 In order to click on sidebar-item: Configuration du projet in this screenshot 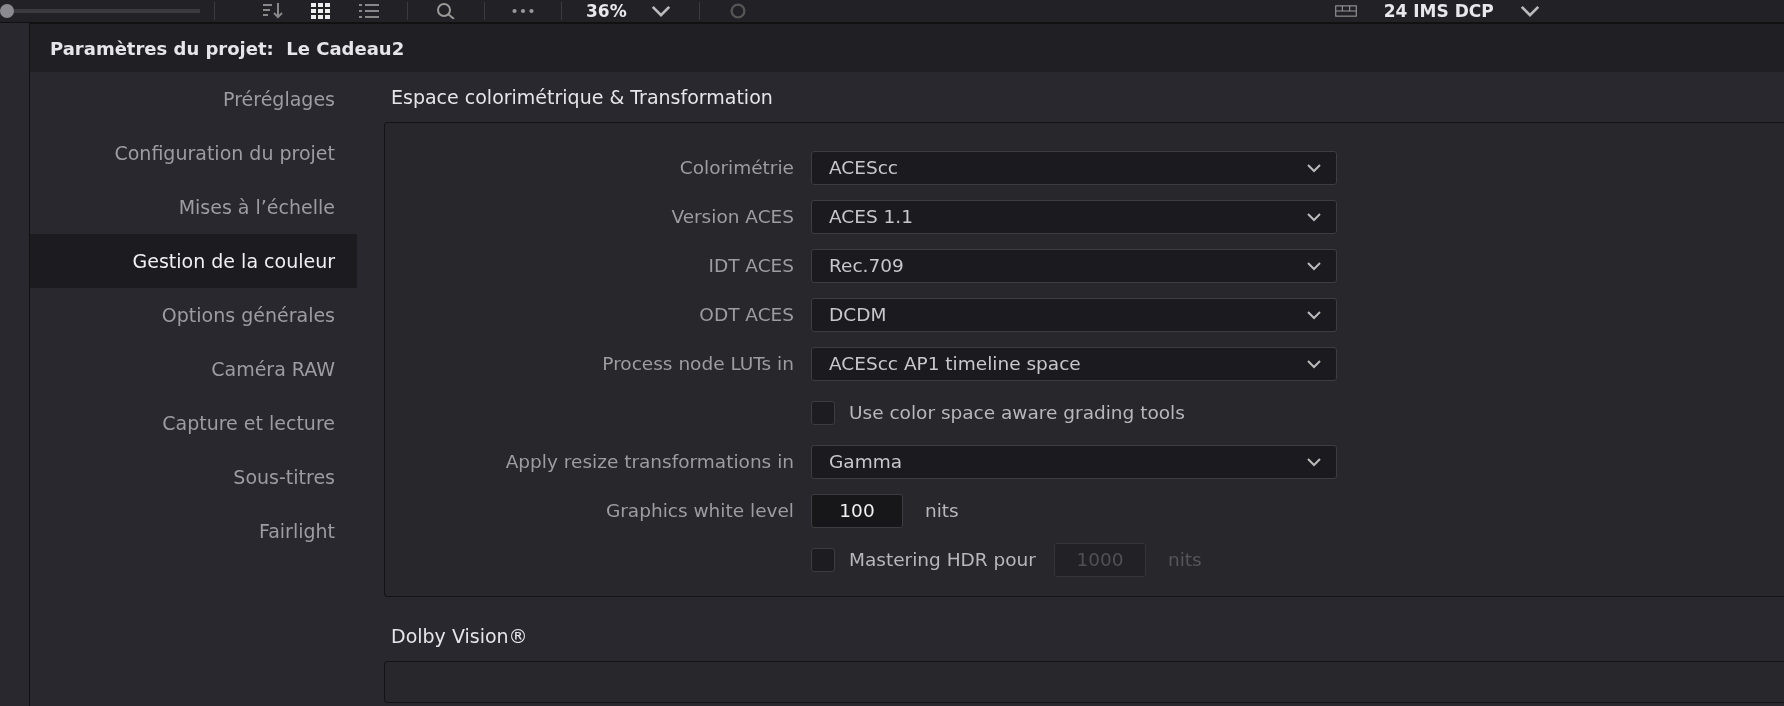, I will do `click(193, 153)`.